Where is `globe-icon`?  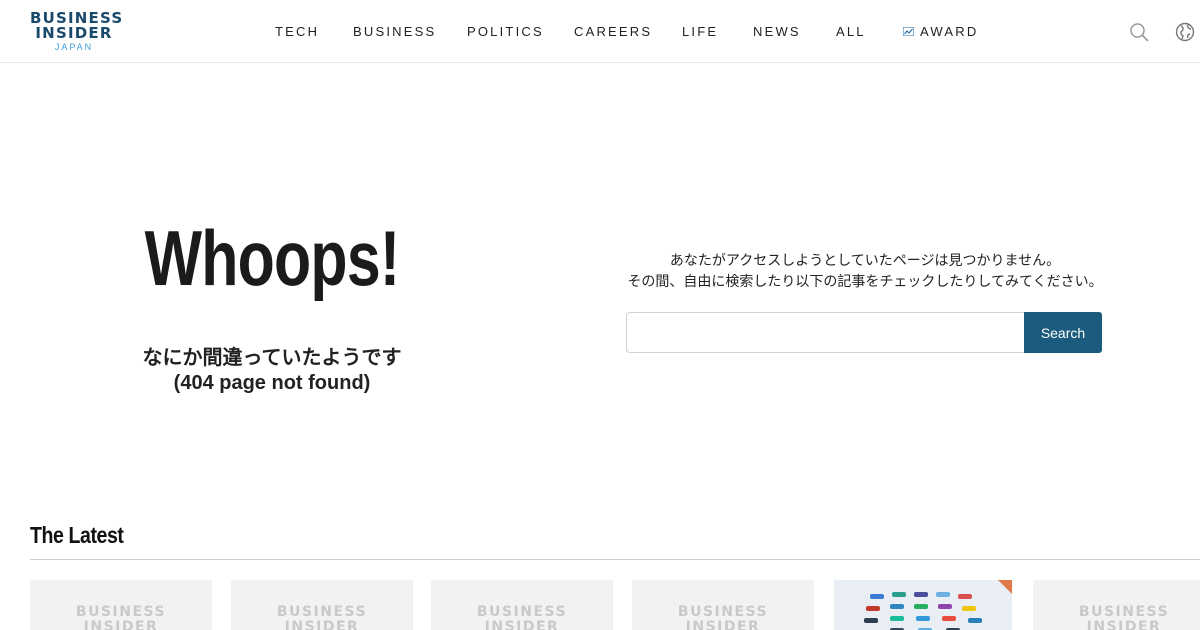
globe-icon is located at coordinates (1185, 32).